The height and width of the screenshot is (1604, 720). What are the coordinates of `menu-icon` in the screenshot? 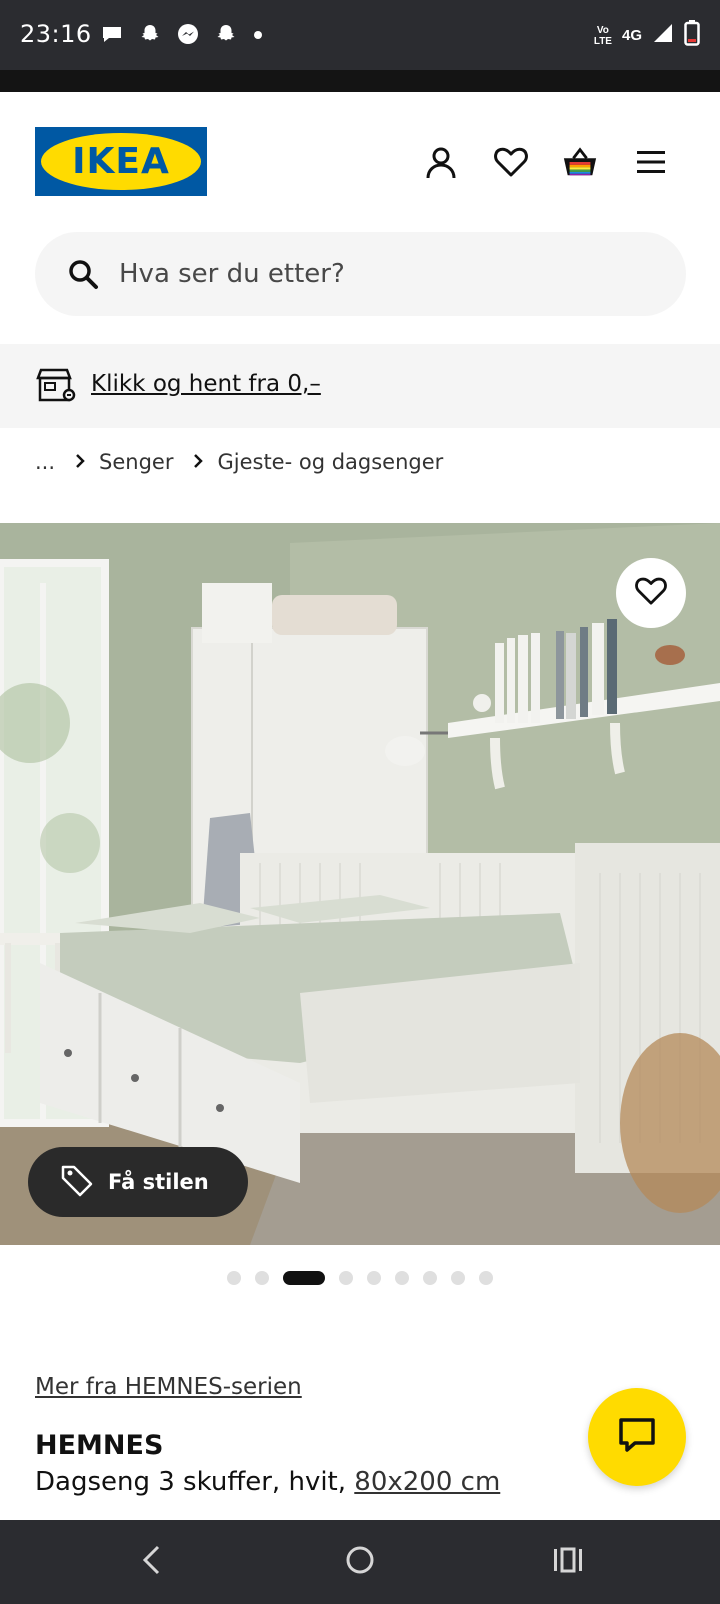 It's located at (651, 162).